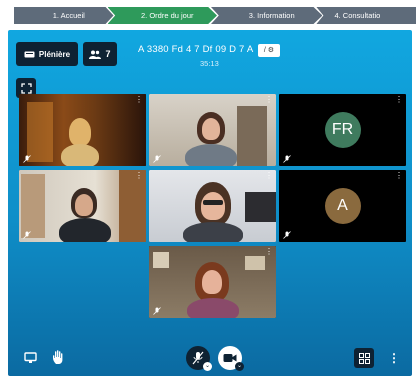 The height and width of the screenshot is (378, 416). What do you see at coordinates (239, 366) in the screenshot?
I see `camera-options-chevron-icon: ⌄` at bounding box center [239, 366].